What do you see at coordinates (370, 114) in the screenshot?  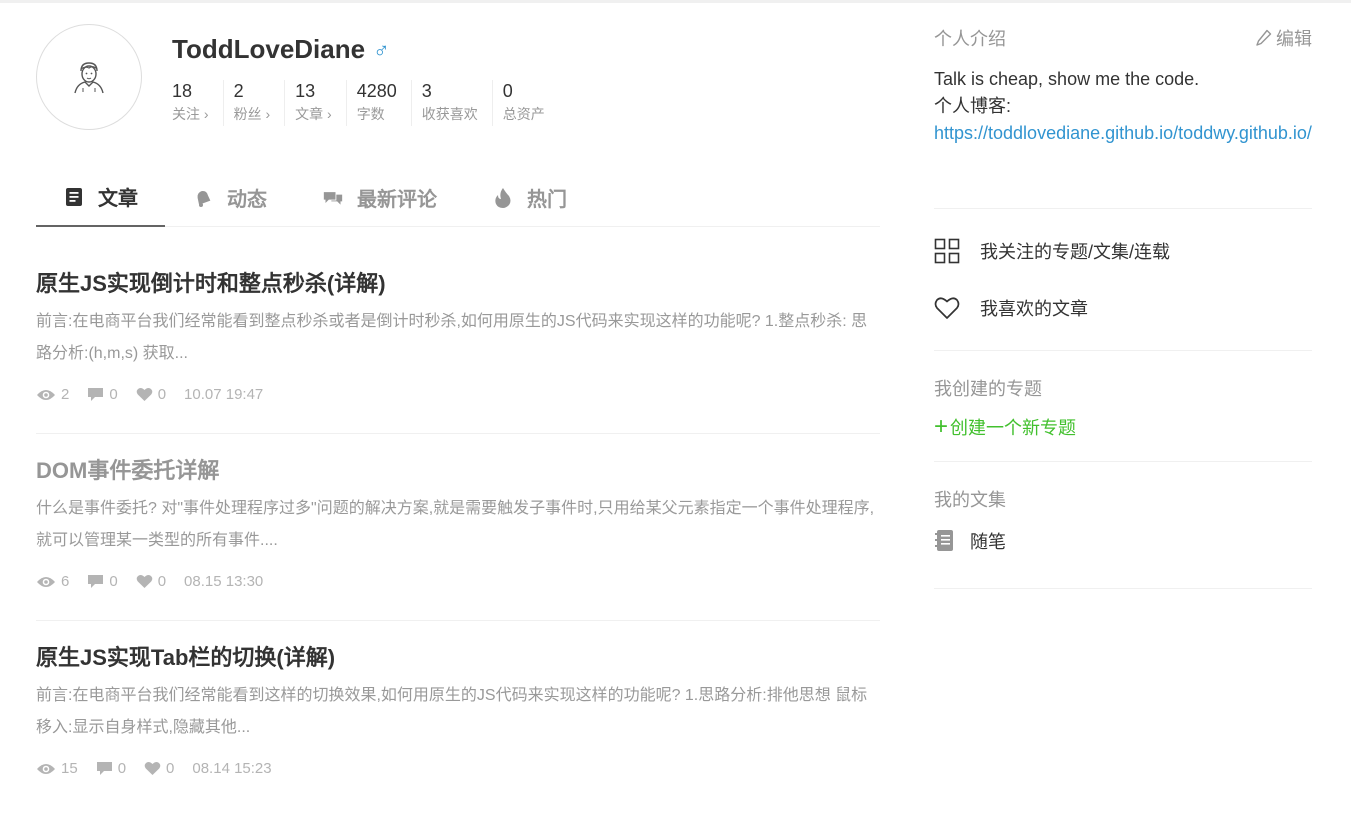 I see `stat-label: 字数` at bounding box center [370, 114].